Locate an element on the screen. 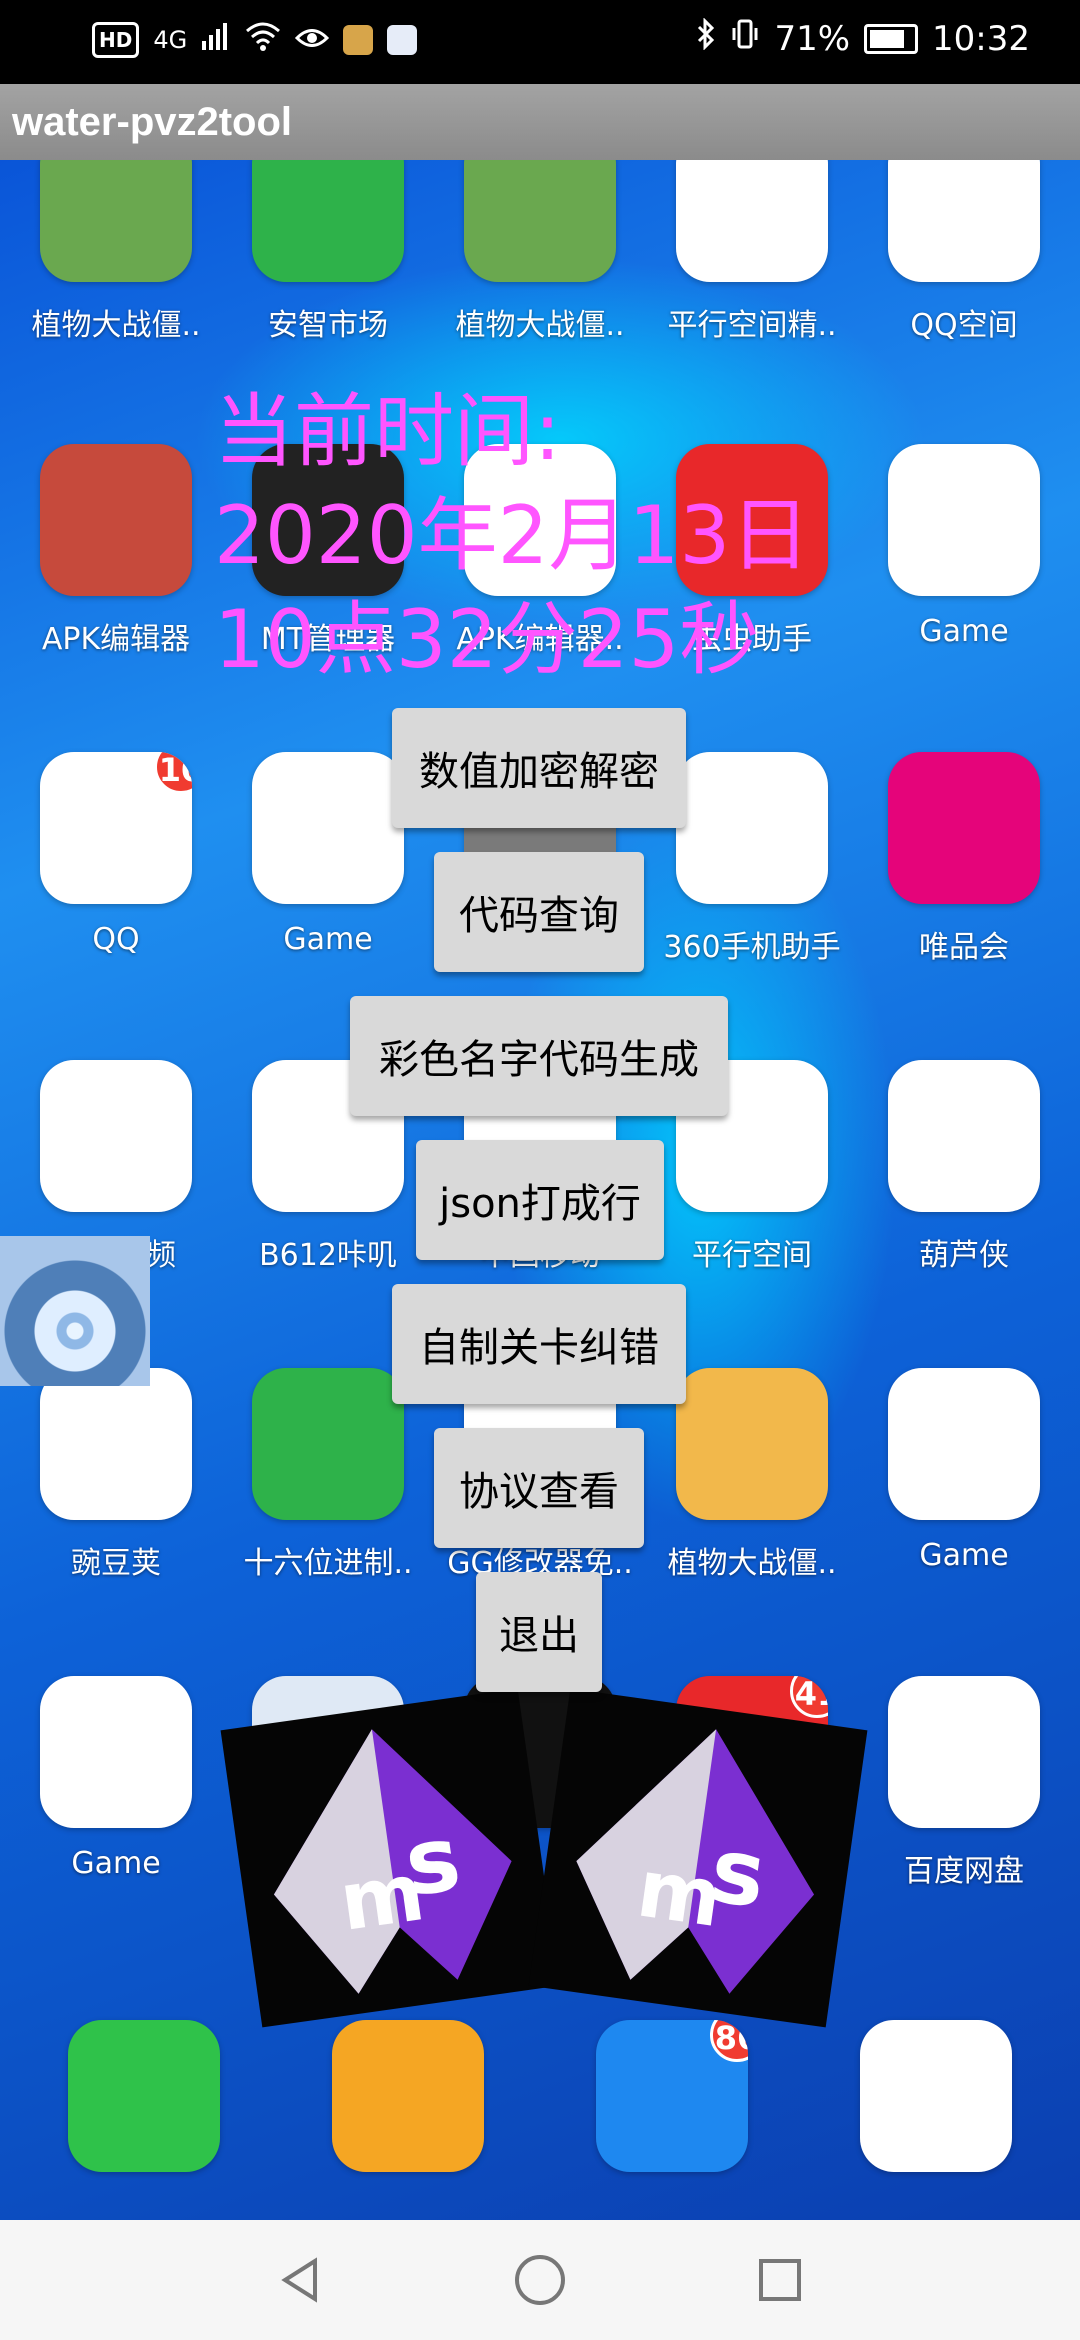  clock-time: 10:32 is located at coordinates (981, 38).